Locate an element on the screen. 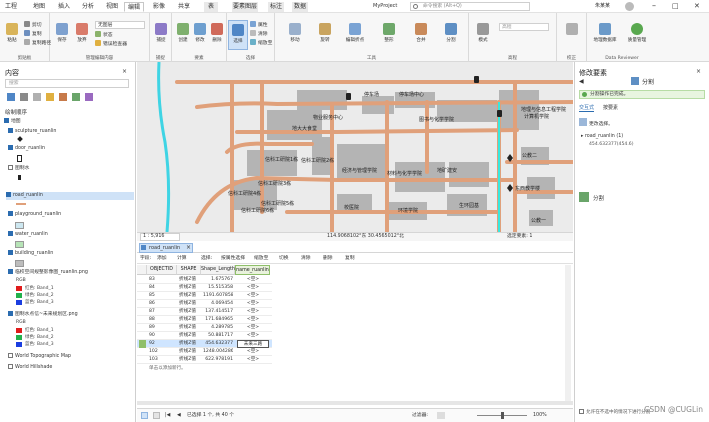 The height and width of the screenshot is (422, 709). tree-item-road: ▸ road_ruanlin (1) is located at coordinates (602, 136).